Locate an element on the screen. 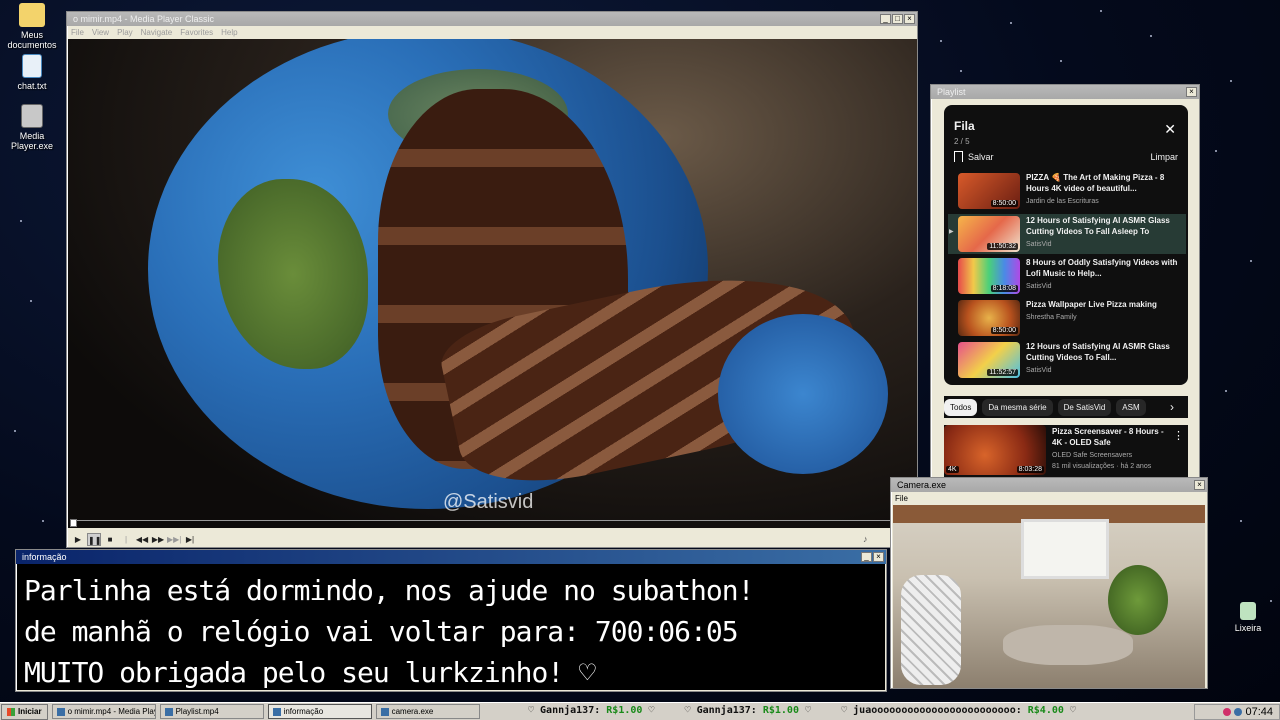 This screenshot has width=1280, height=720. start-button: Iniciar is located at coordinates (24, 711).